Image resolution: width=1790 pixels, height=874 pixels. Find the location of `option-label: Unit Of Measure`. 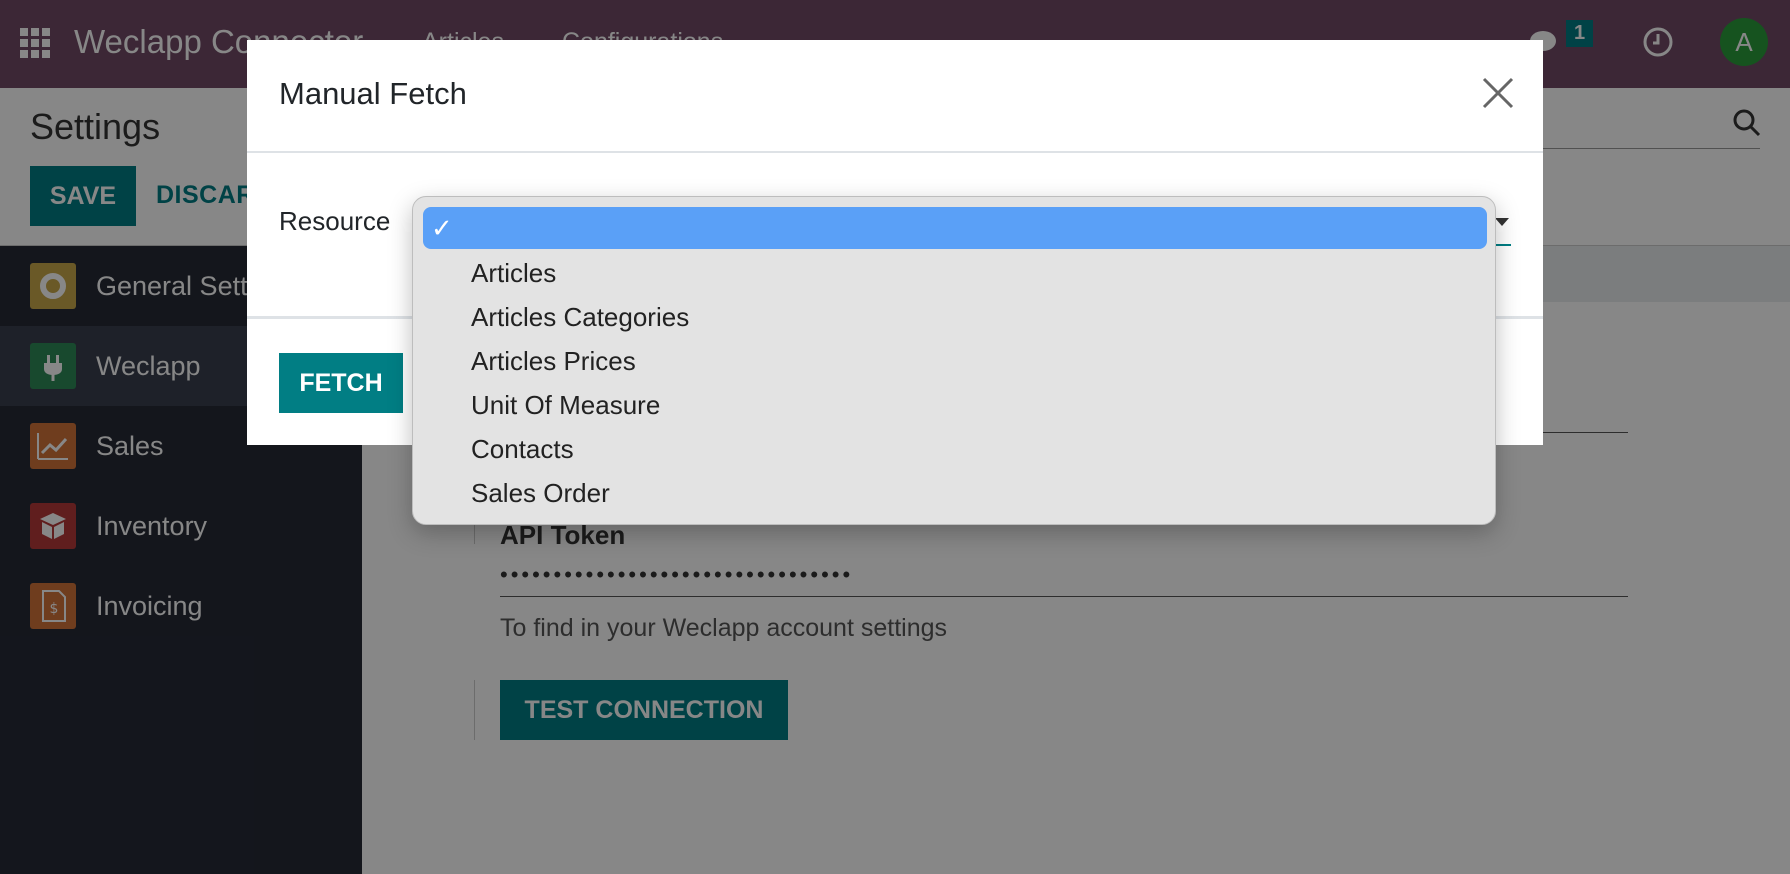

option-label: Unit Of Measure is located at coordinates (566, 404).